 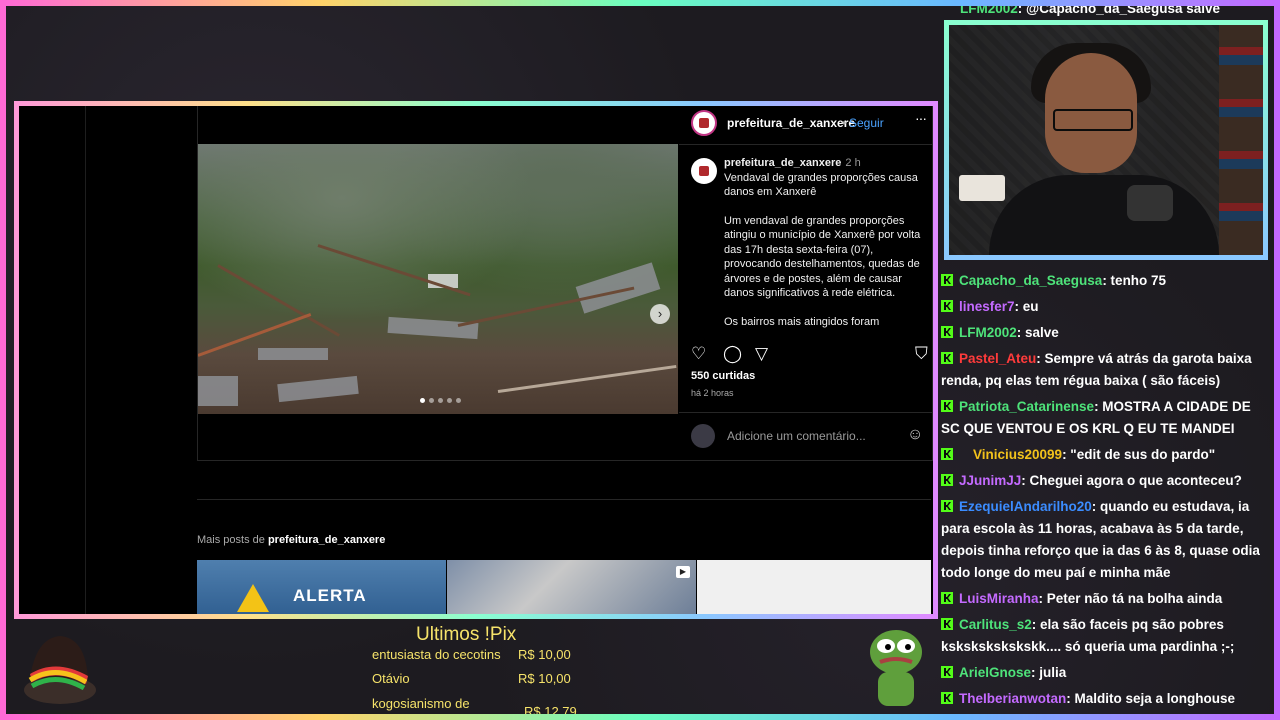 What do you see at coordinates (1134, 280) in the screenshot?
I see `chat-text: : tenho 75` at bounding box center [1134, 280].